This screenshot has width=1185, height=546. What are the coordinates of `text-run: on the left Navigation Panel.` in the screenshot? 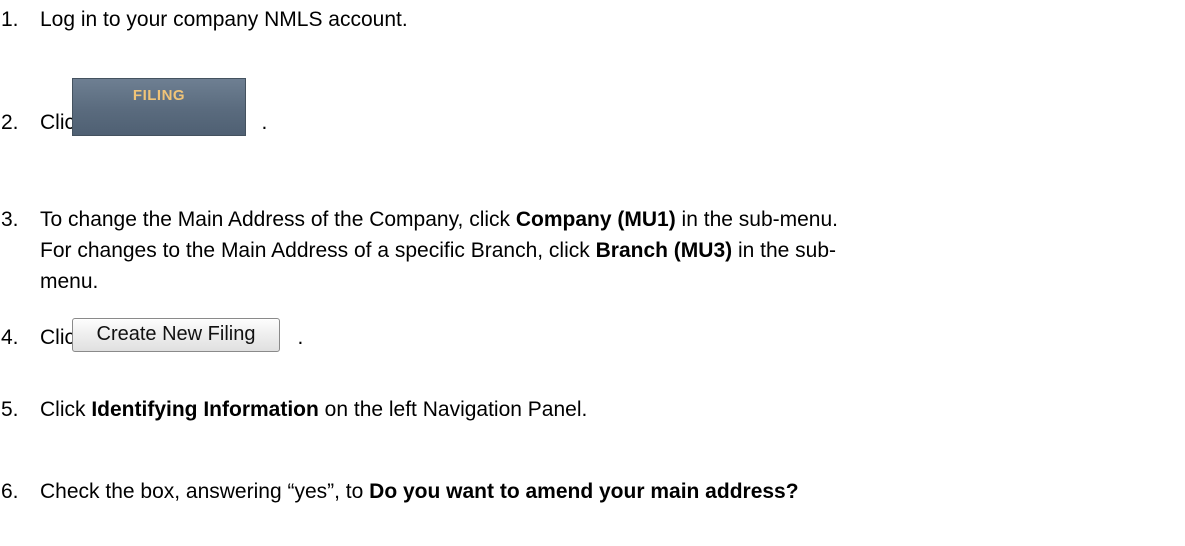 It's located at (453, 409).